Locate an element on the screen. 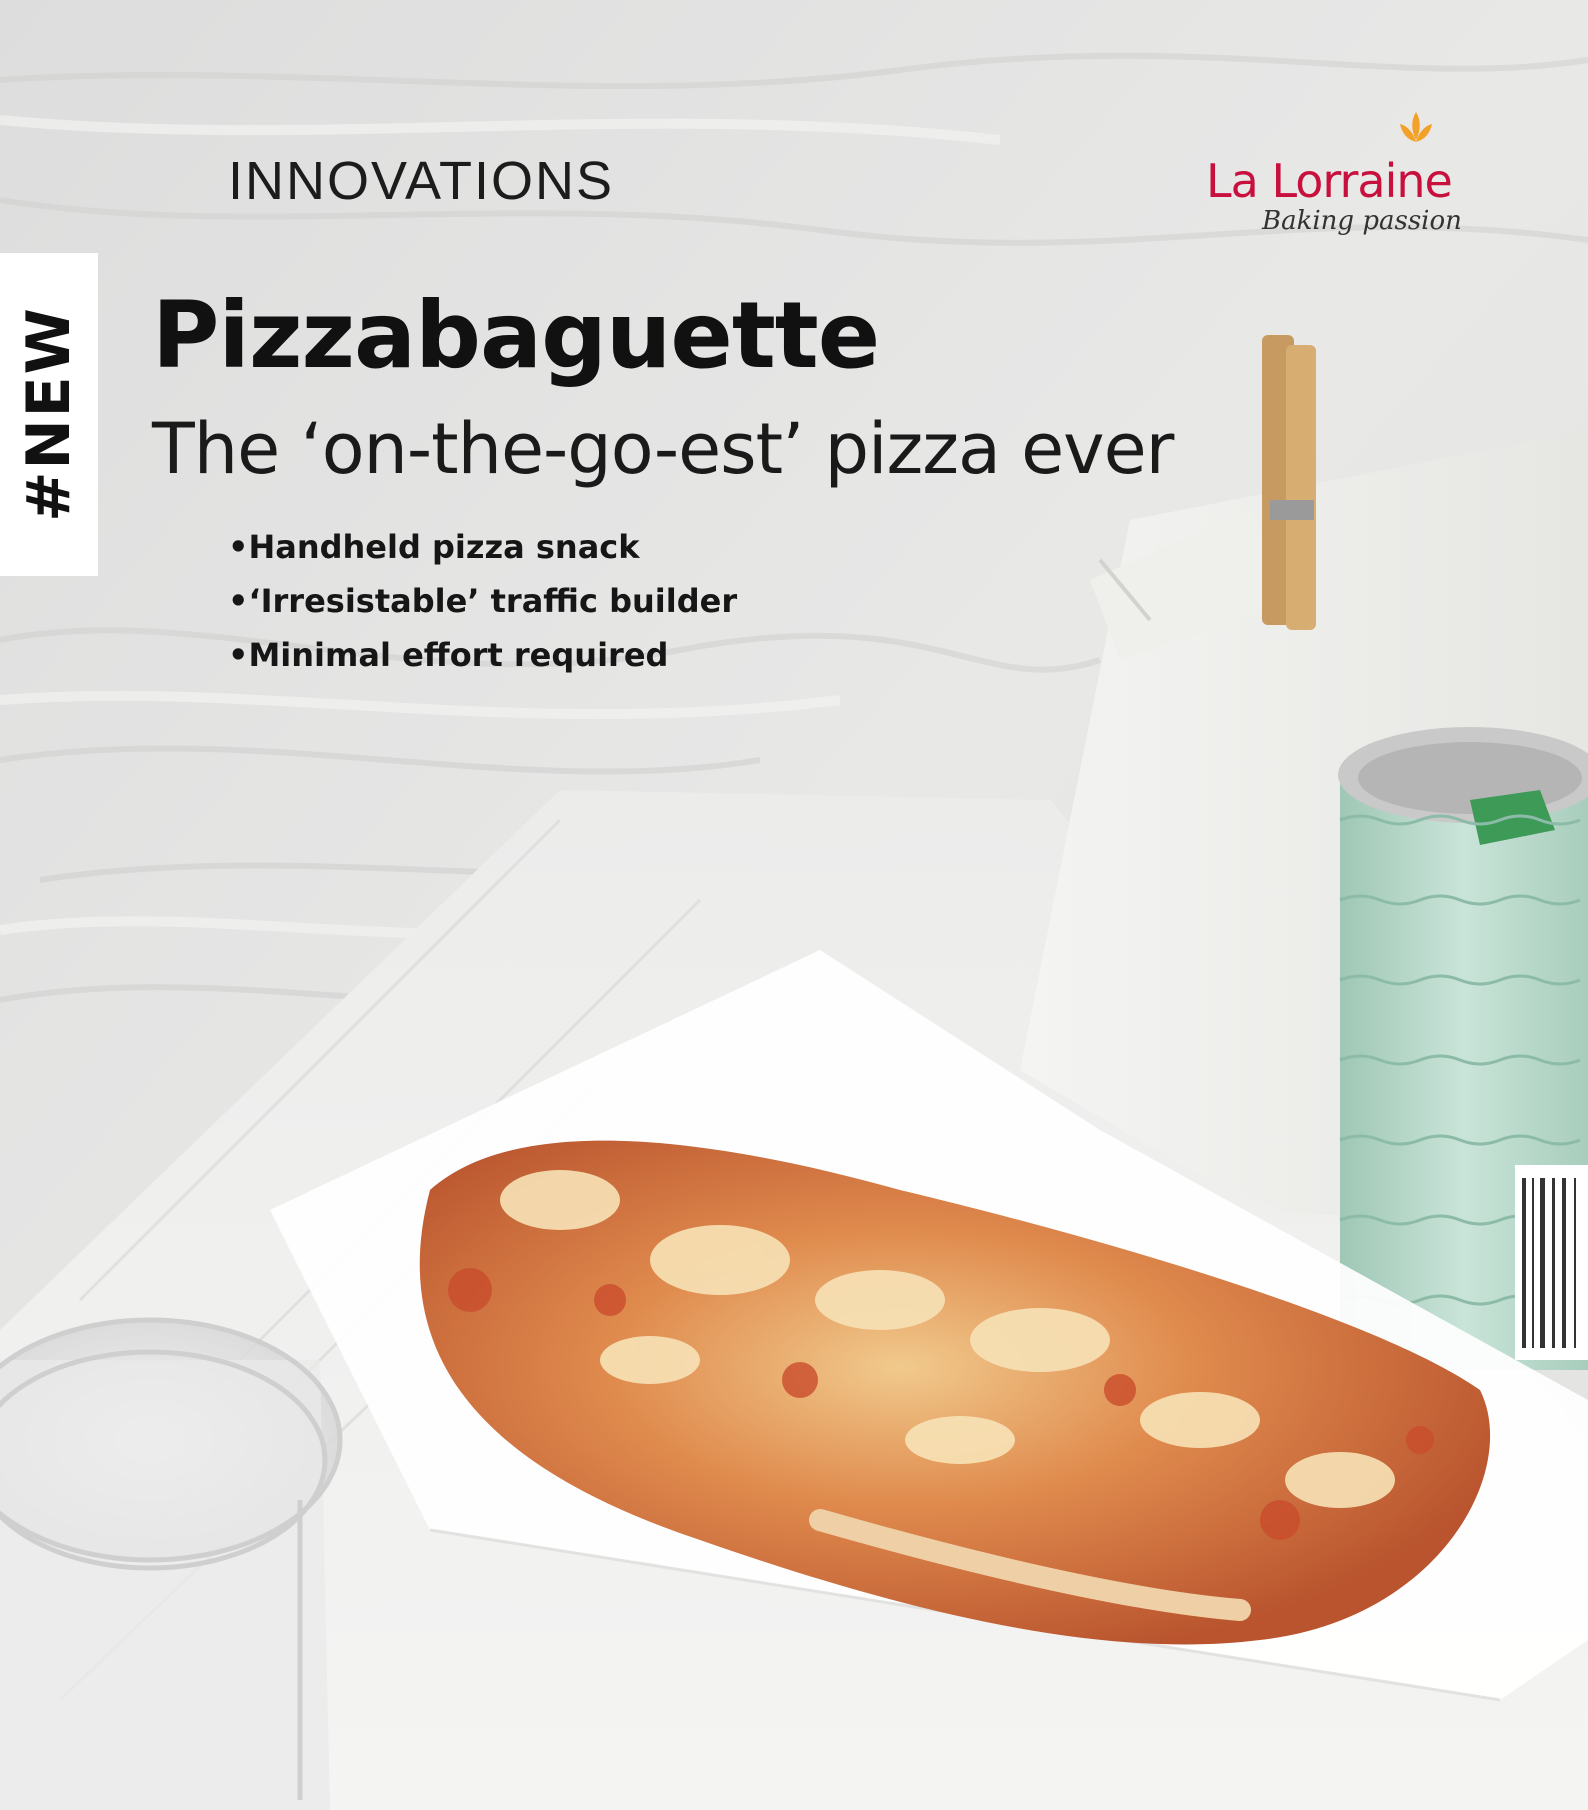 This screenshot has width=1588, height=1810. section-label: INNOVATIONS is located at coordinates (421, 181).